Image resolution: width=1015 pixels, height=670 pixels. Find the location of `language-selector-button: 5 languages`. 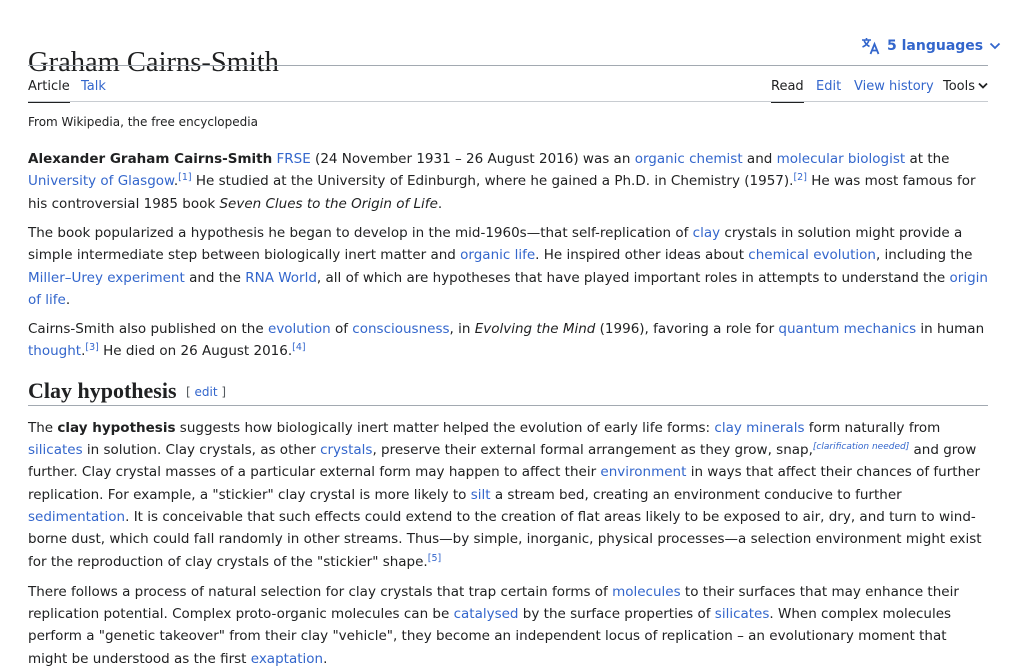

language-selector-button: 5 languages is located at coordinates (931, 46).